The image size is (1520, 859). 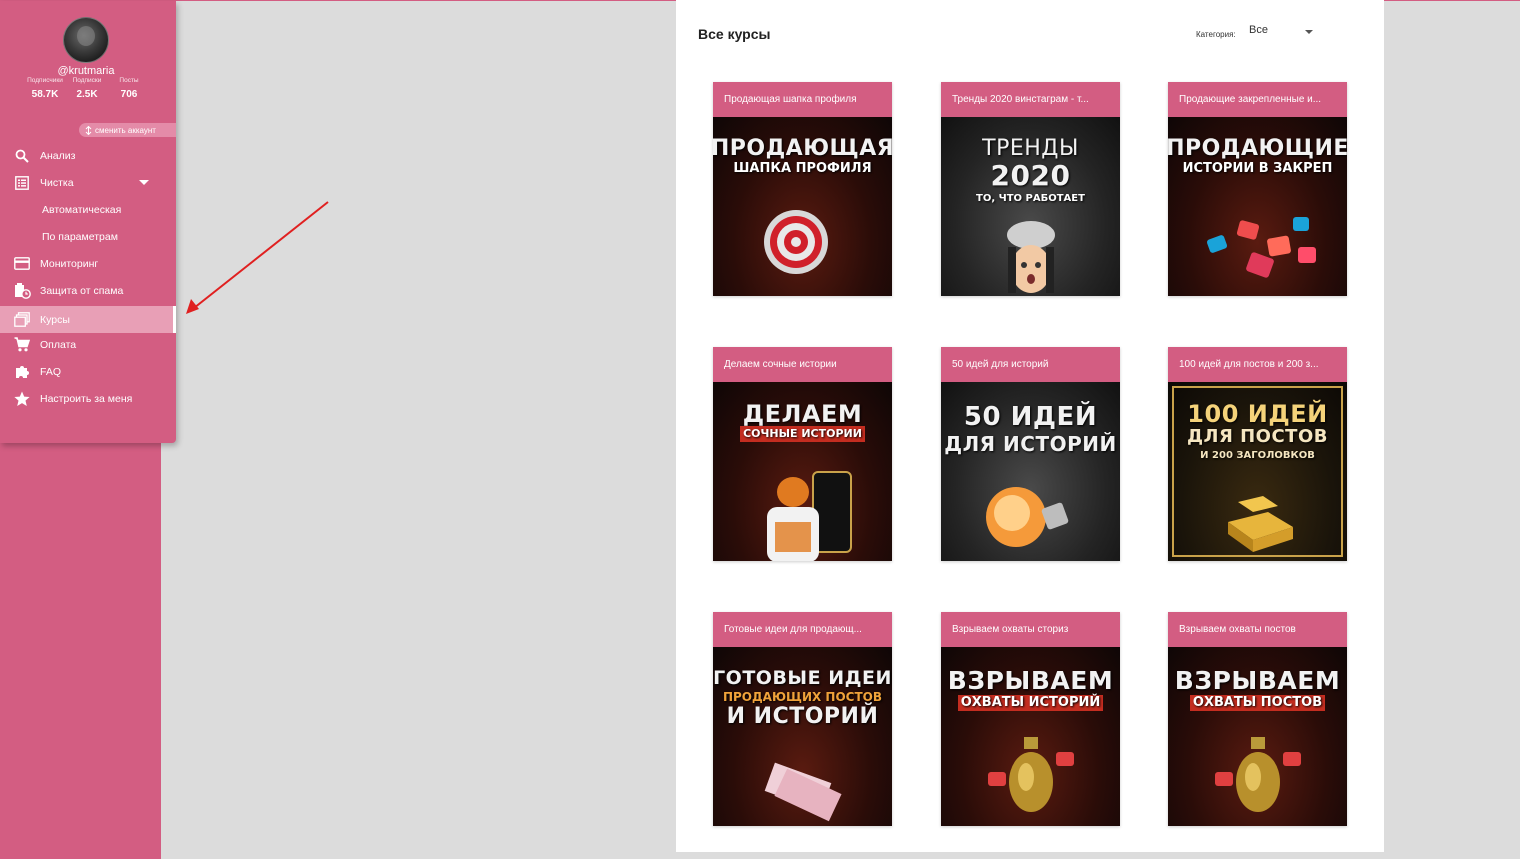 I want to click on category-label: Категория:, so click(x=1216, y=34).